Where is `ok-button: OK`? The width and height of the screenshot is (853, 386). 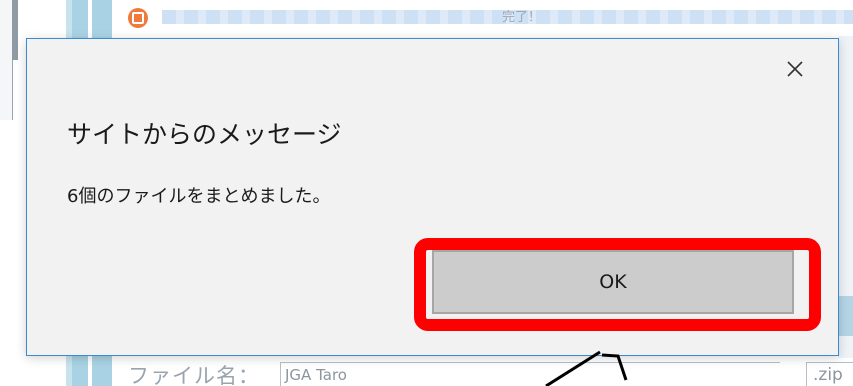 ok-button: OK is located at coordinates (613, 282).